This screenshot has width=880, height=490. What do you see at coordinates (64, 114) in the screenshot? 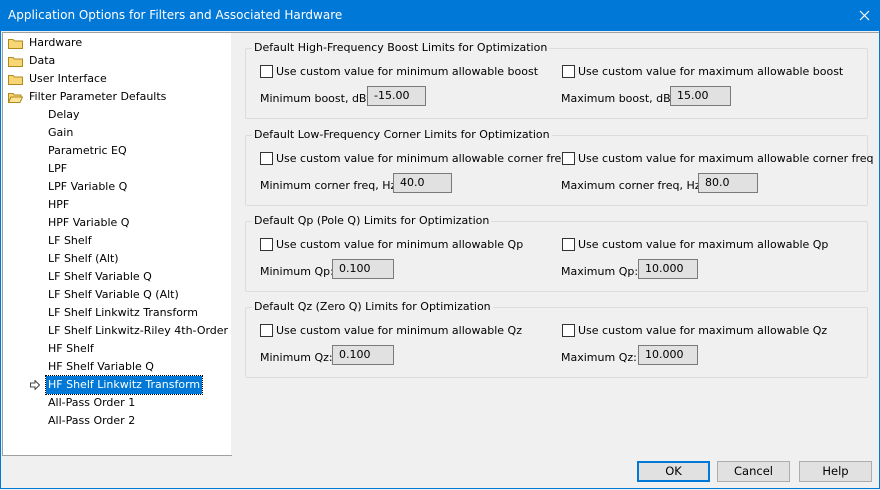
I see `tree-item-label: Delay` at bounding box center [64, 114].